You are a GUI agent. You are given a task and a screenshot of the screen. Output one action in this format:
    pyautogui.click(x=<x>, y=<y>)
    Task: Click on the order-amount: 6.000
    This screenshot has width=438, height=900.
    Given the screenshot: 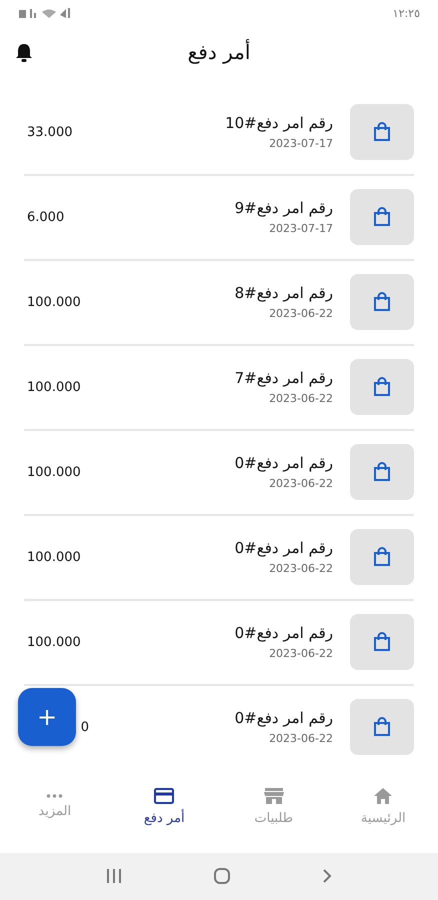 What is the action you would take?
    pyautogui.click(x=45, y=217)
    